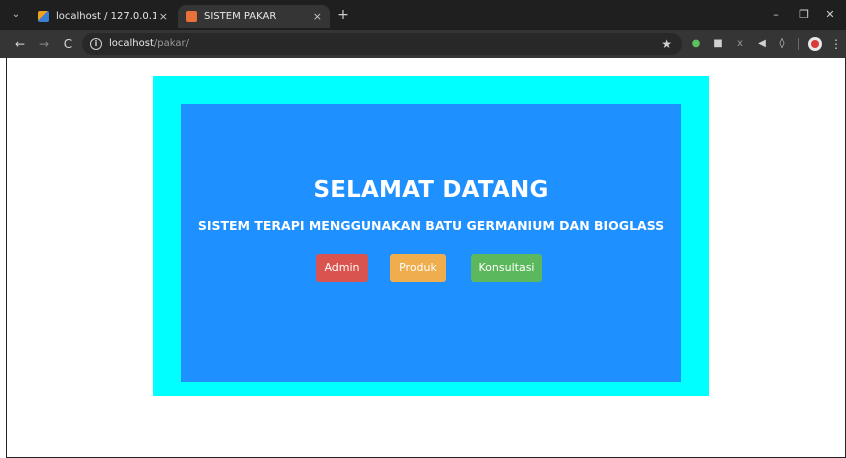  I want to click on phpmyadmin-favicon-icon, so click(43, 16).